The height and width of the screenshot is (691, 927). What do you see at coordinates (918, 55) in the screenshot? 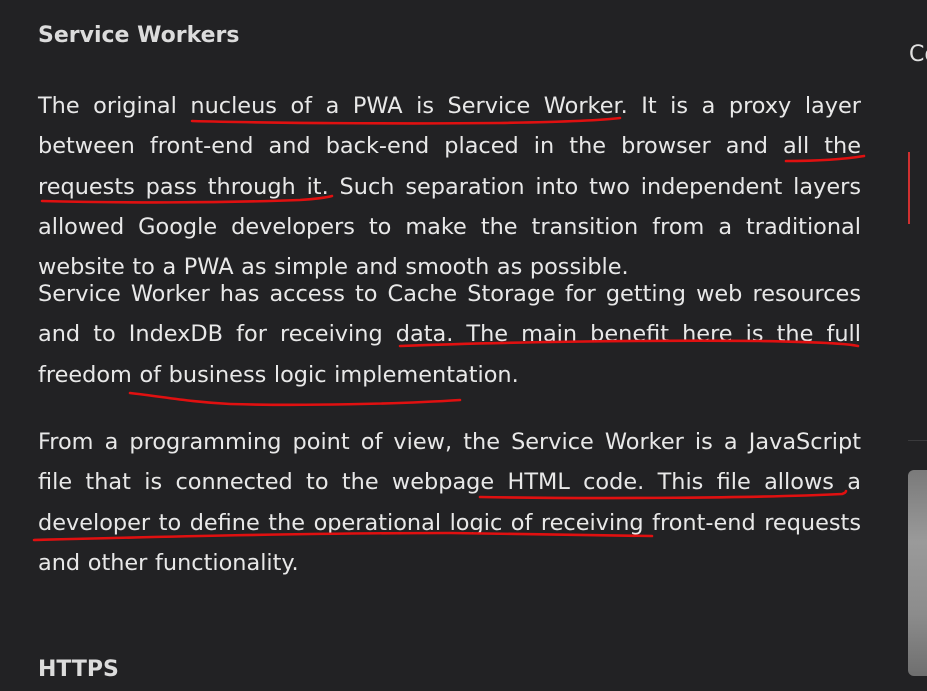
I see `sidebar-label-fragment: Co` at bounding box center [918, 55].